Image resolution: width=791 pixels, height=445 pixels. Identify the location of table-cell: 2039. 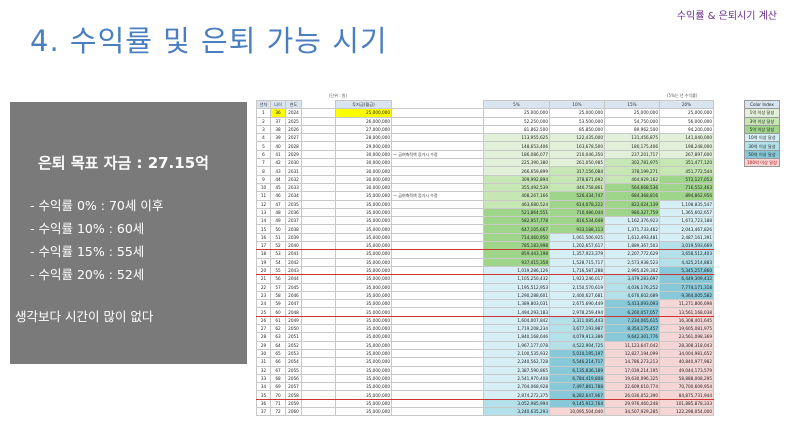
(293, 237).